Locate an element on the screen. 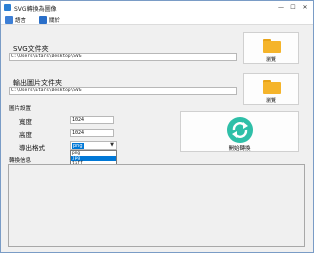 The width and height of the screenshot is (320, 253). height-input: 1024 is located at coordinates (92, 133).